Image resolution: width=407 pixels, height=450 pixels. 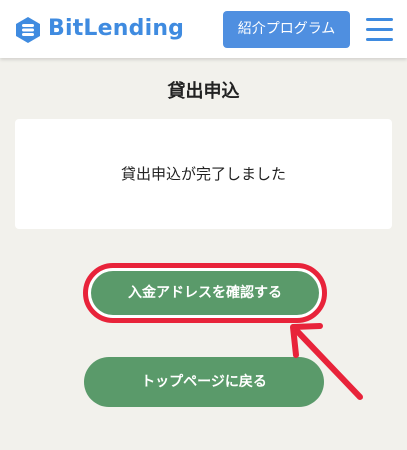 I want to click on hamburger-menu-icon, so click(x=379, y=30).